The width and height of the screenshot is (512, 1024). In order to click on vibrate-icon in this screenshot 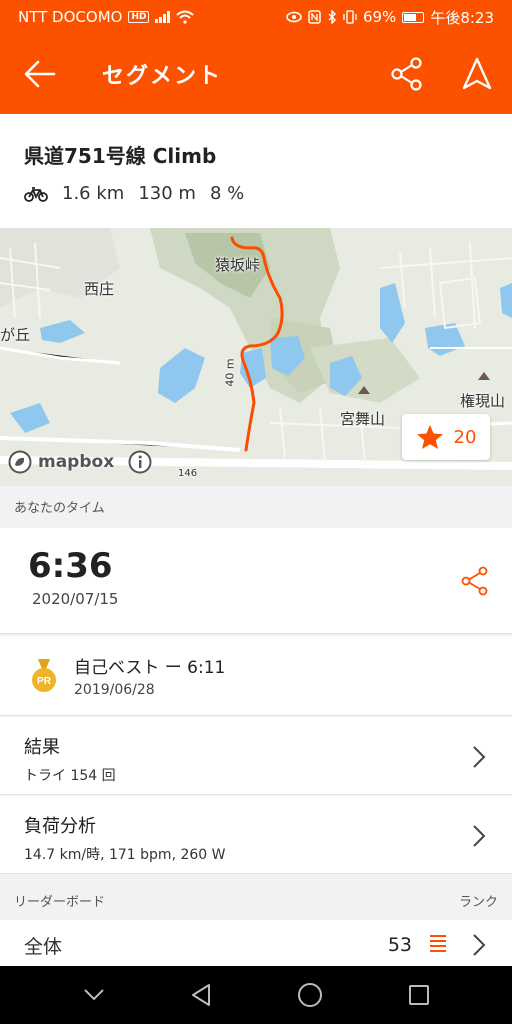, I will do `click(350, 17)`.